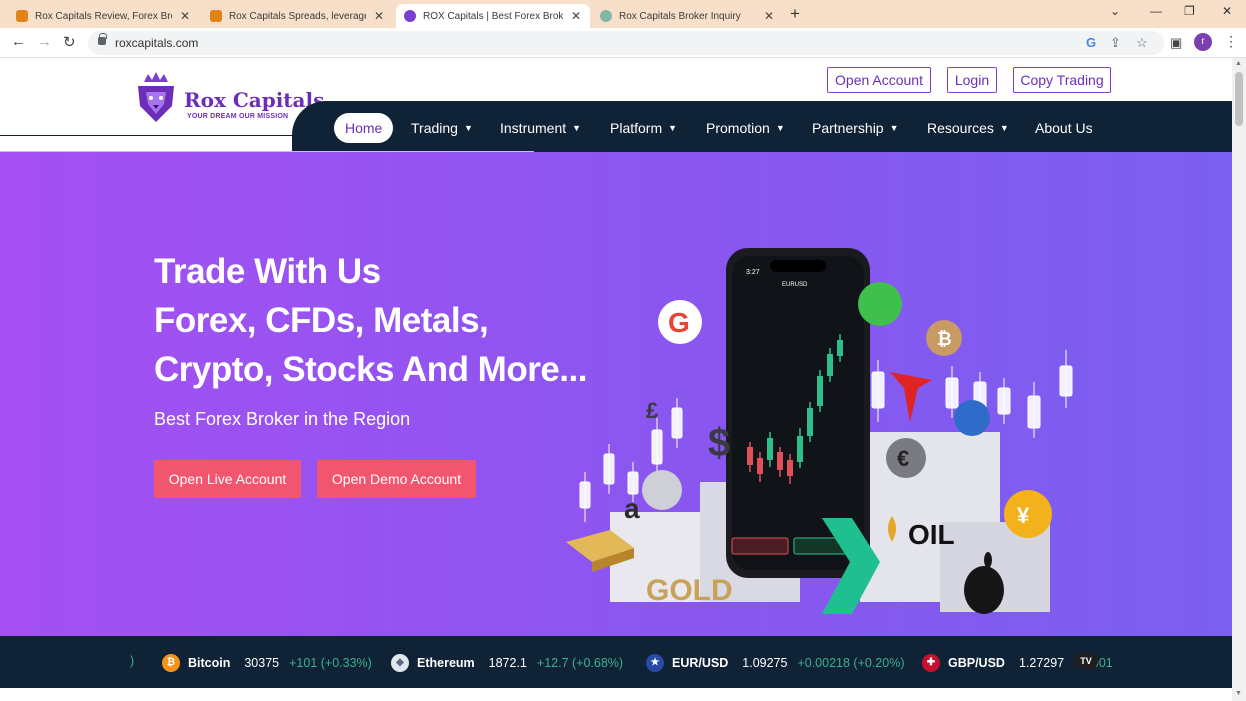 The width and height of the screenshot is (1246, 701). What do you see at coordinates (533, 128) in the screenshot?
I see `nav-label: Instrument` at bounding box center [533, 128].